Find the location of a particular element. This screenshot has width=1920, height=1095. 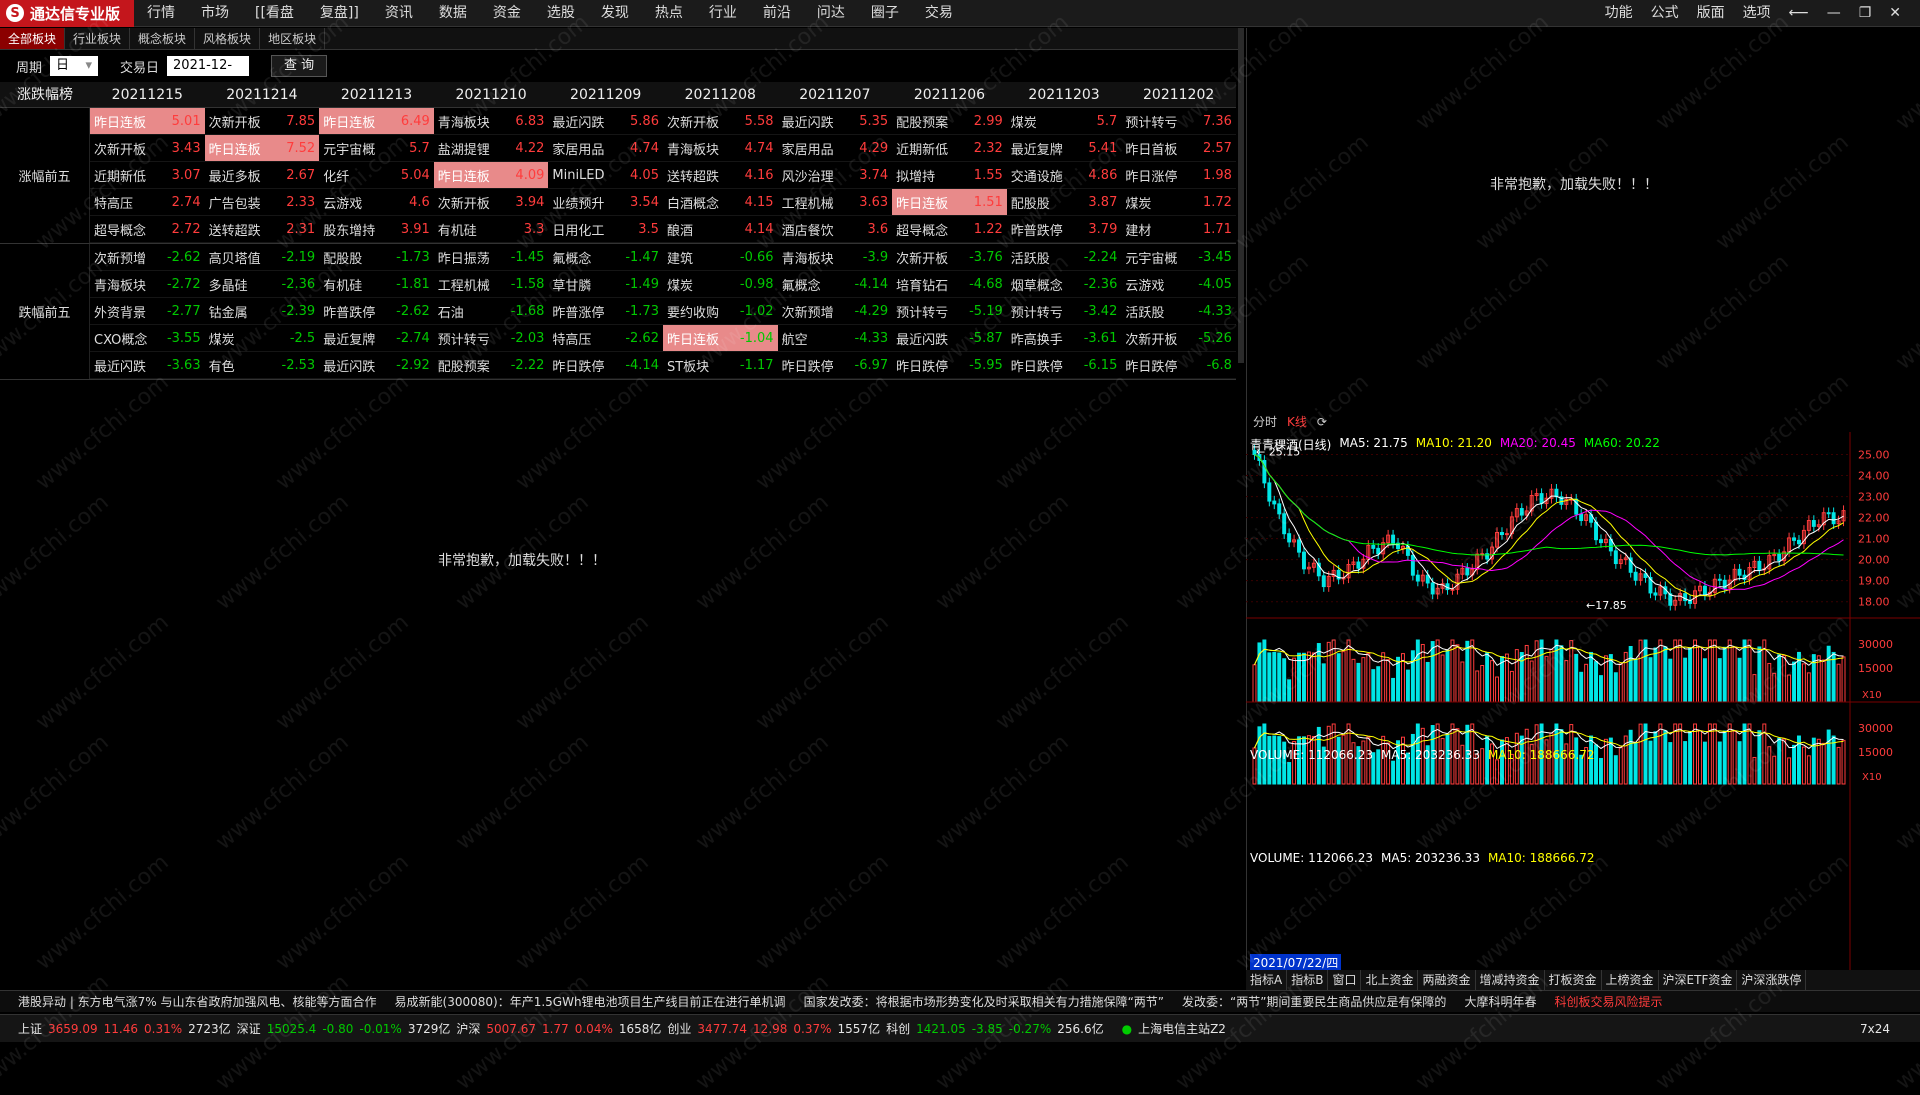

tab-kline: K线 is located at coordinates (1297, 422).